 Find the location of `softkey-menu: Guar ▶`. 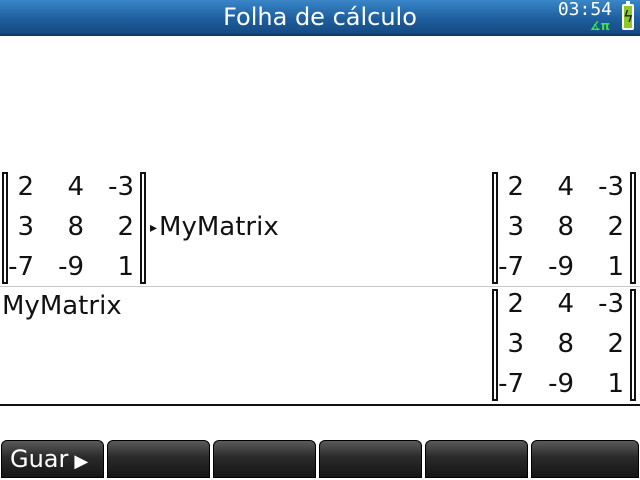

softkey-menu: Guar ▶ is located at coordinates (320, 459).